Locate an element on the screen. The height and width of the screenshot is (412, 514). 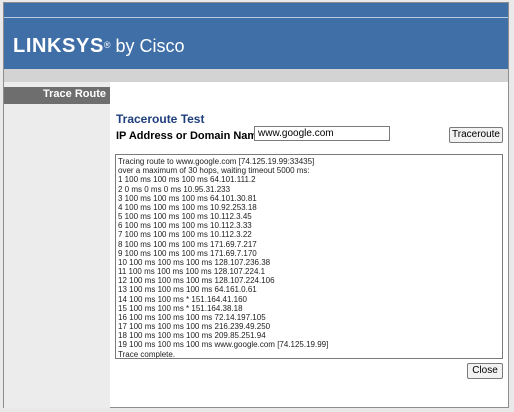
output-line: 5 100 ms 100 ms 100 ms 10.112.3.45 is located at coordinates (185, 217).